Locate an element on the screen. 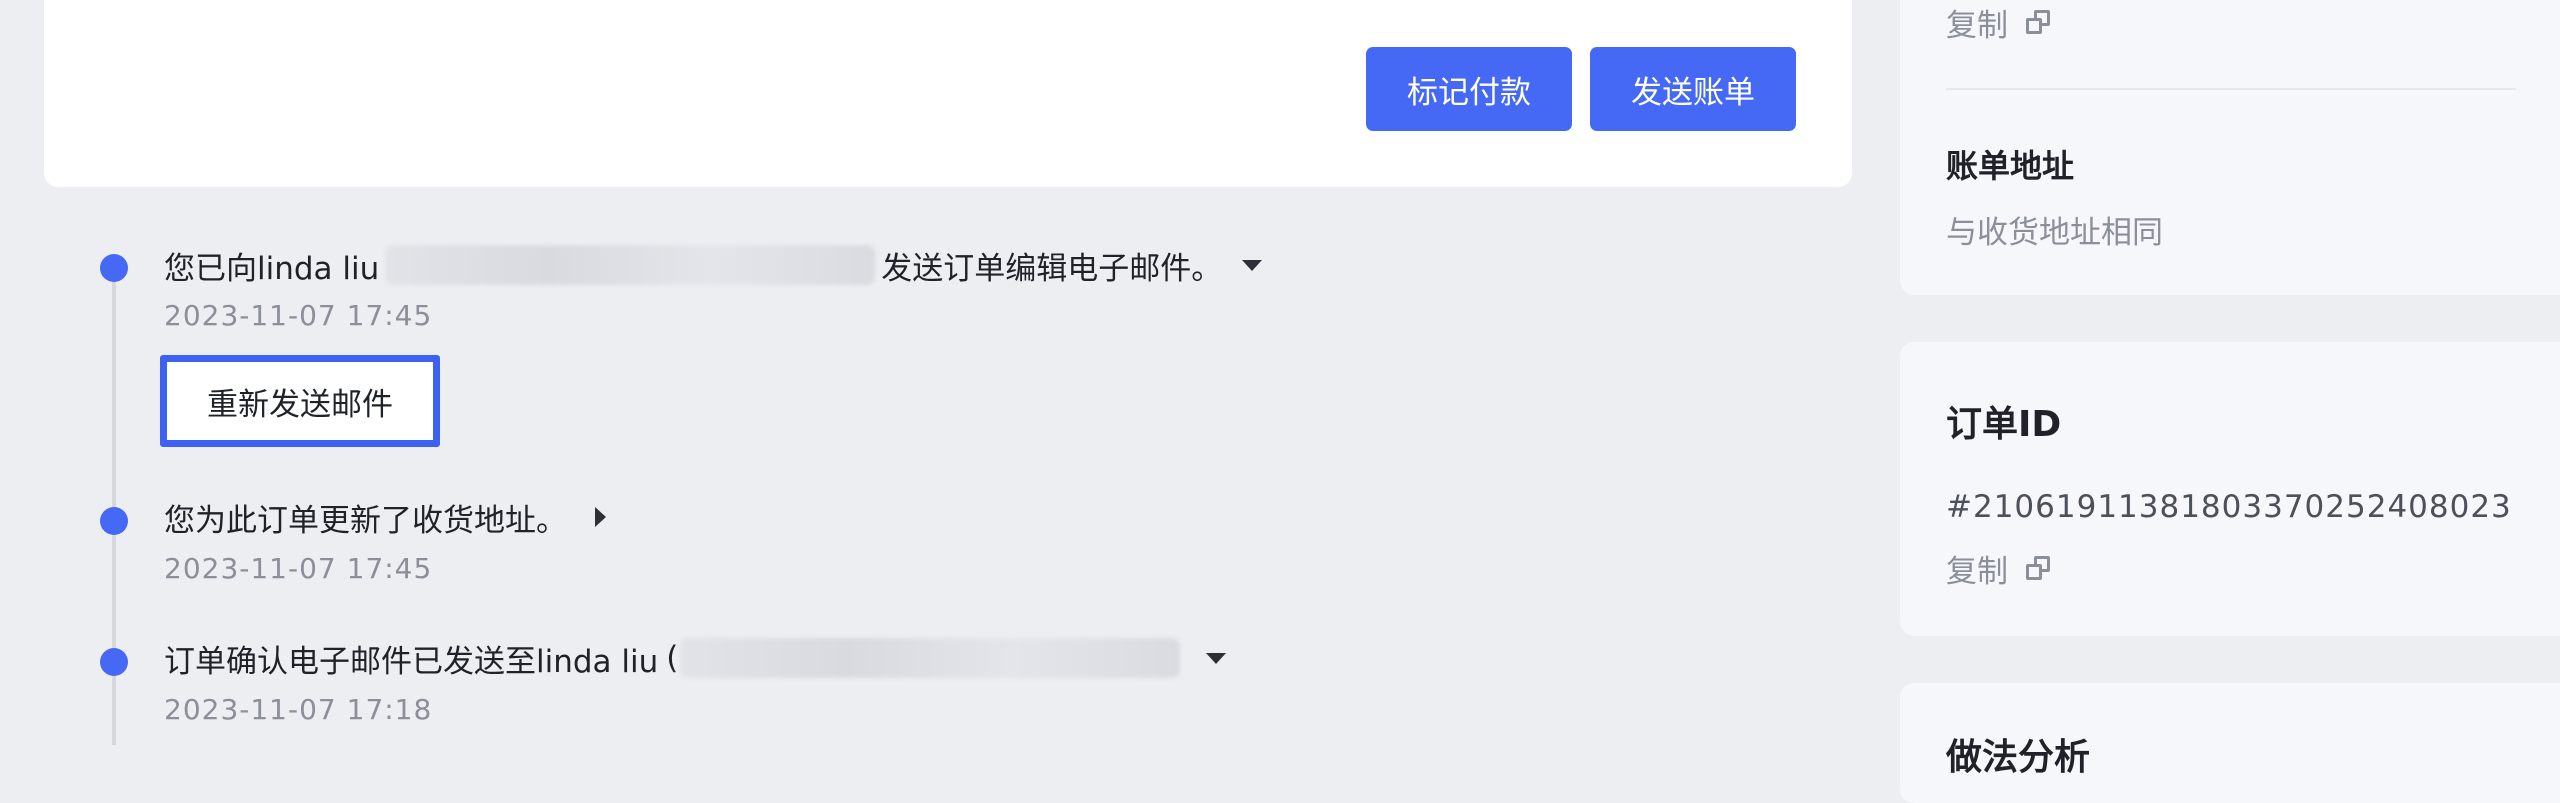 Image resolution: width=2560 pixels, height=803 pixels. send-invoice-button: 发送账单 is located at coordinates (1693, 89).